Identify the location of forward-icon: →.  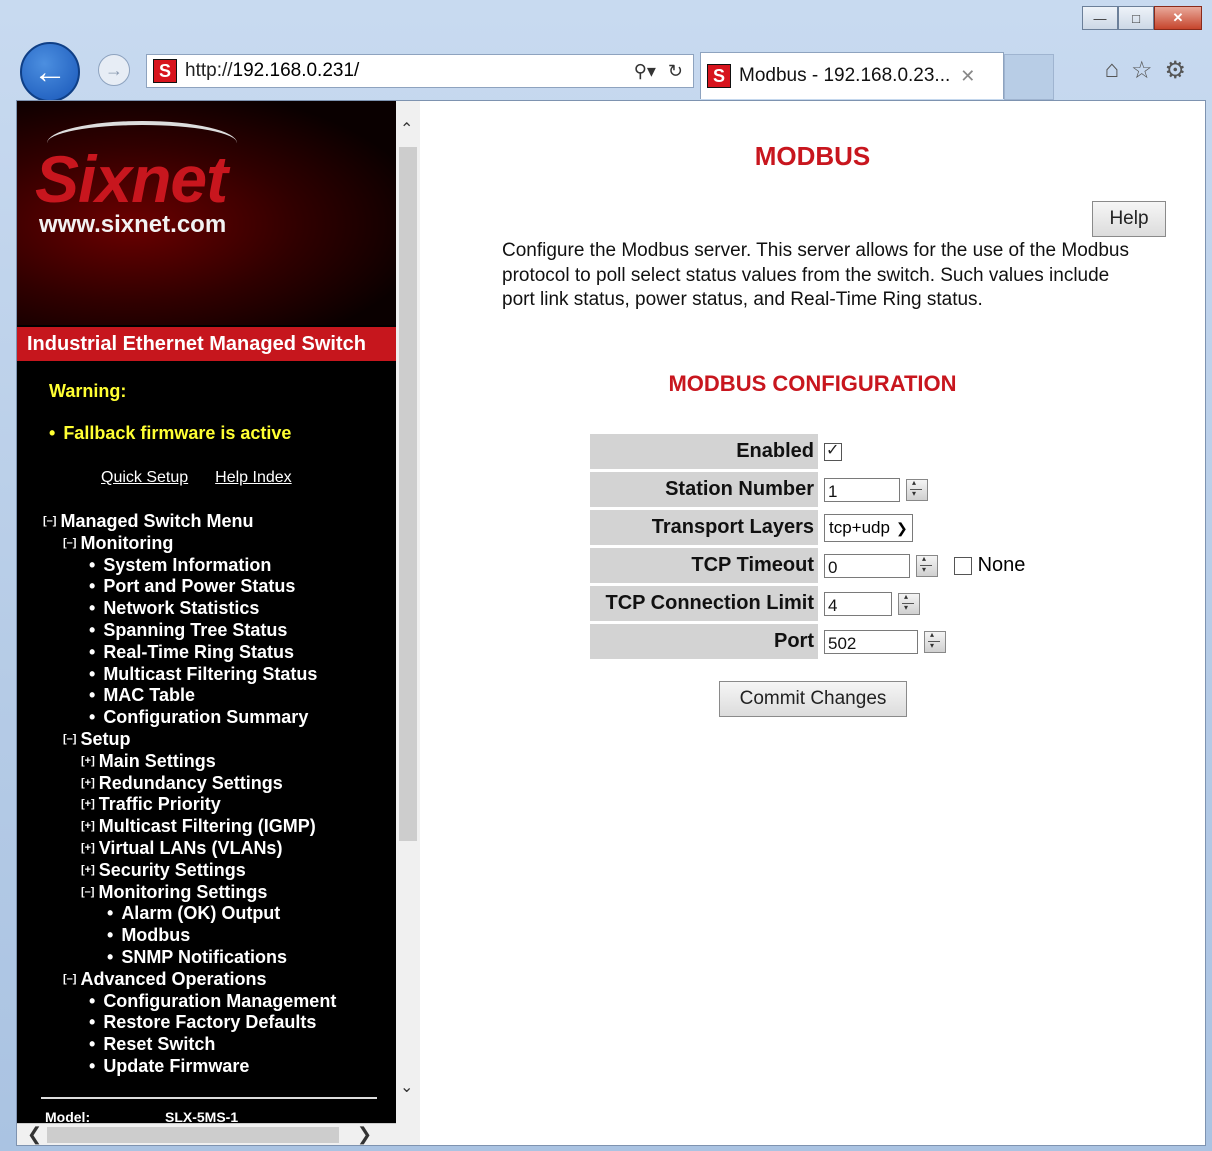
(114, 70).